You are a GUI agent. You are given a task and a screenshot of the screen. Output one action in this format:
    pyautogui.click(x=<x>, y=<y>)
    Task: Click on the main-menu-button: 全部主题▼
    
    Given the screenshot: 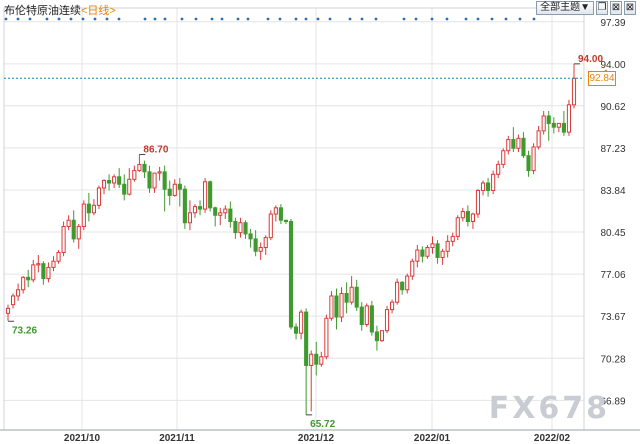 What is the action you would take?
    pyautogui.click(x=565, y=8)
    